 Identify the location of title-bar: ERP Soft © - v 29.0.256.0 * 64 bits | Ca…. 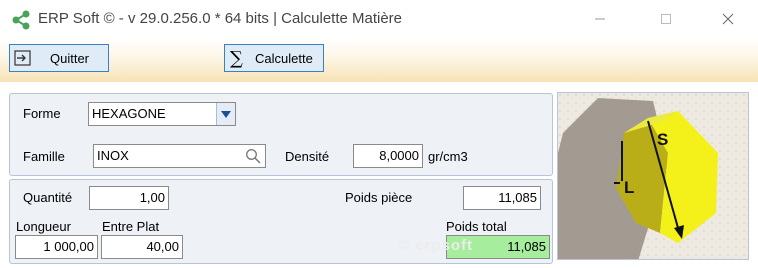
(379, 19).